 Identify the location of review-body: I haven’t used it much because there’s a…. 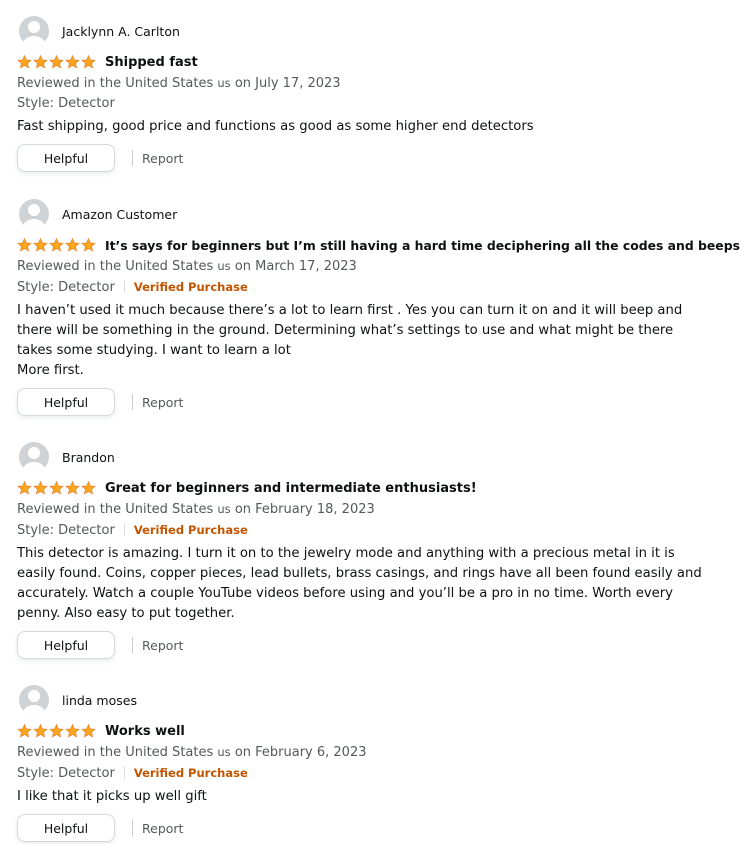
(350, 340).